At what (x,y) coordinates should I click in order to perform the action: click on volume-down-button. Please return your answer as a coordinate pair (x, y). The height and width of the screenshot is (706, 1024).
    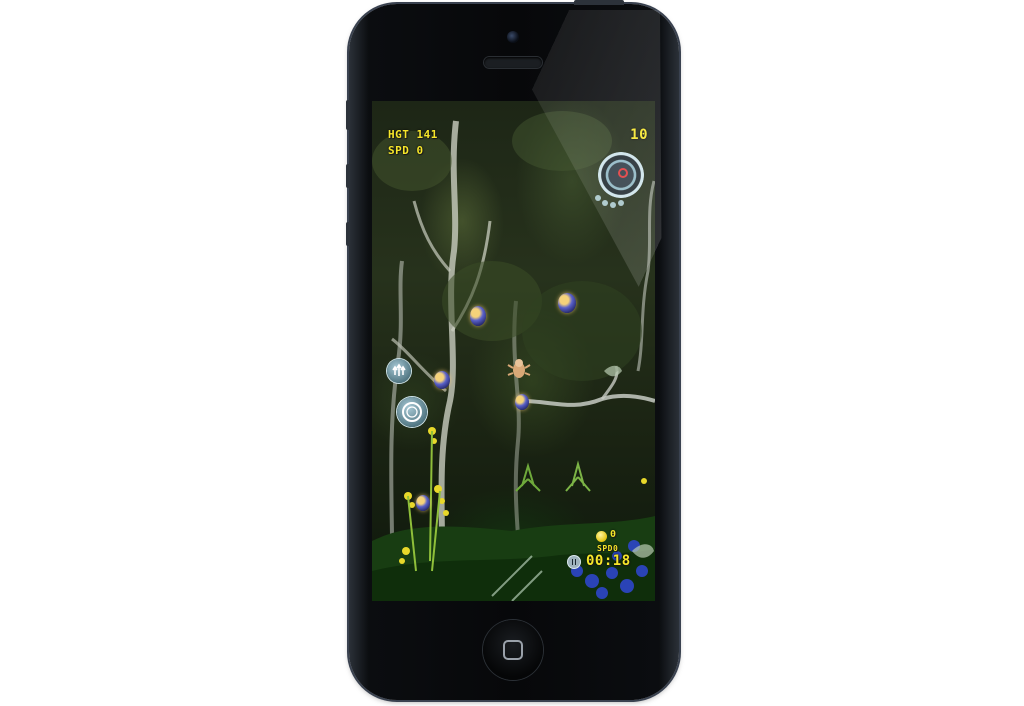
    Looking at the image, I should click on (348, 234).